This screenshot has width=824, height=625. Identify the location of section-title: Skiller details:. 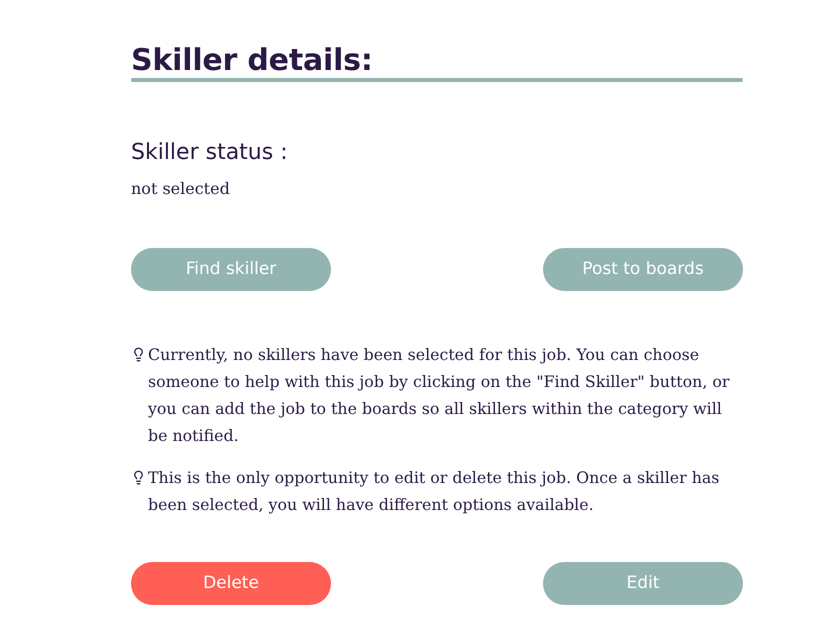
(252, 61).